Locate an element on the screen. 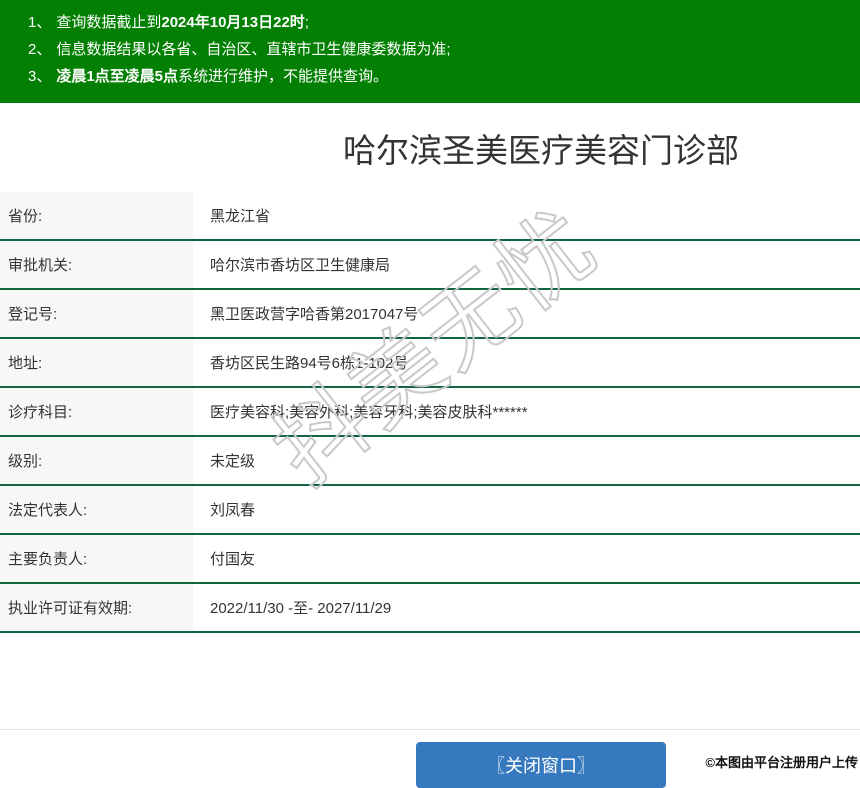  page-title: 哈尔滨圣美医疗美容门诊部 is located at coordinates (541, 150).